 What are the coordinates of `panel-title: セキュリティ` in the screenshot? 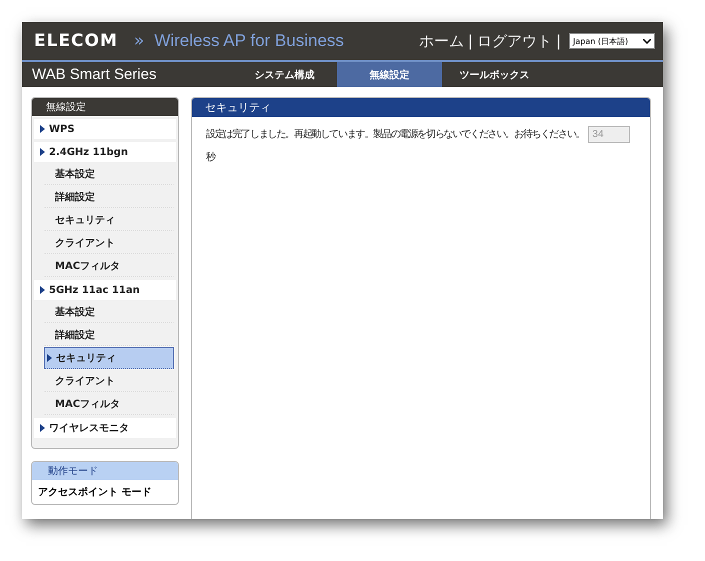 It's located at (421, 107).